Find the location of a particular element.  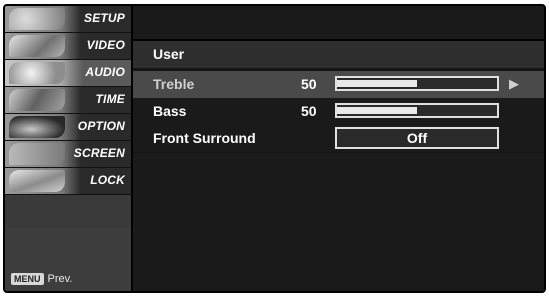

menu-key-icon: MENU is located at coordinates (27, 279).